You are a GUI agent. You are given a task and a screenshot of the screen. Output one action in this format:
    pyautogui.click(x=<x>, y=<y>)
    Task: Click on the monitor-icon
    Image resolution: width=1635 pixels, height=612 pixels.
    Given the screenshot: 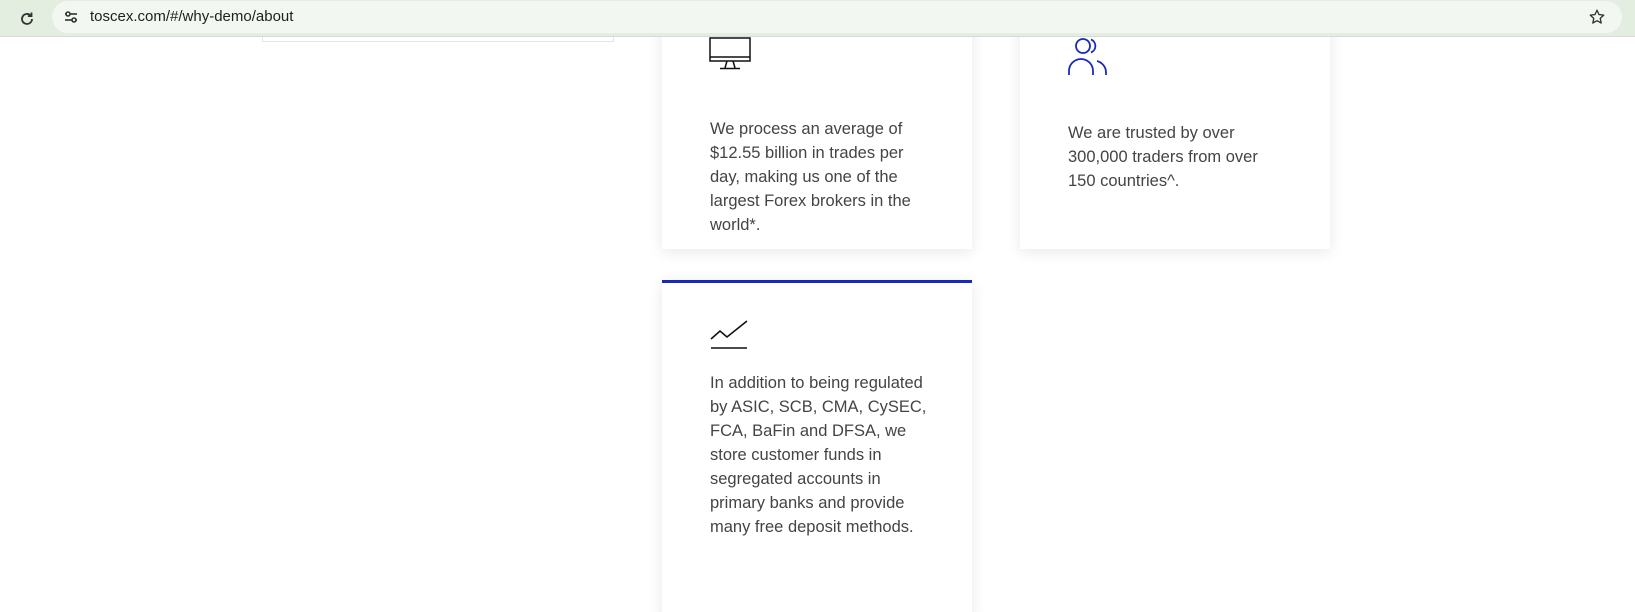 What is the action you would take?
    pyautogui.click(x=730, y=53)
    